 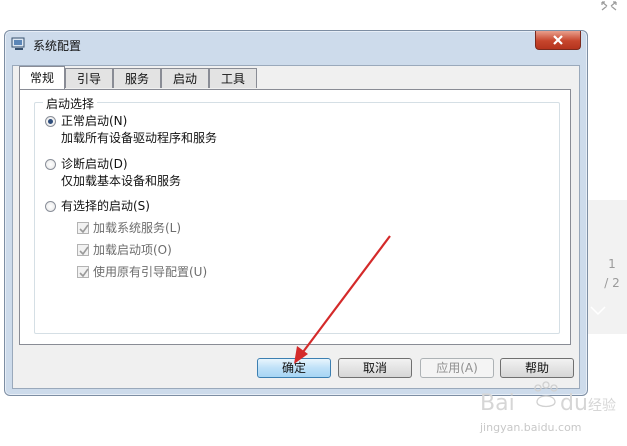 What do you see at coordinates (50, 121) in the screenshot?
I see `radio-normal-startup` at bounding box center [50, 121].